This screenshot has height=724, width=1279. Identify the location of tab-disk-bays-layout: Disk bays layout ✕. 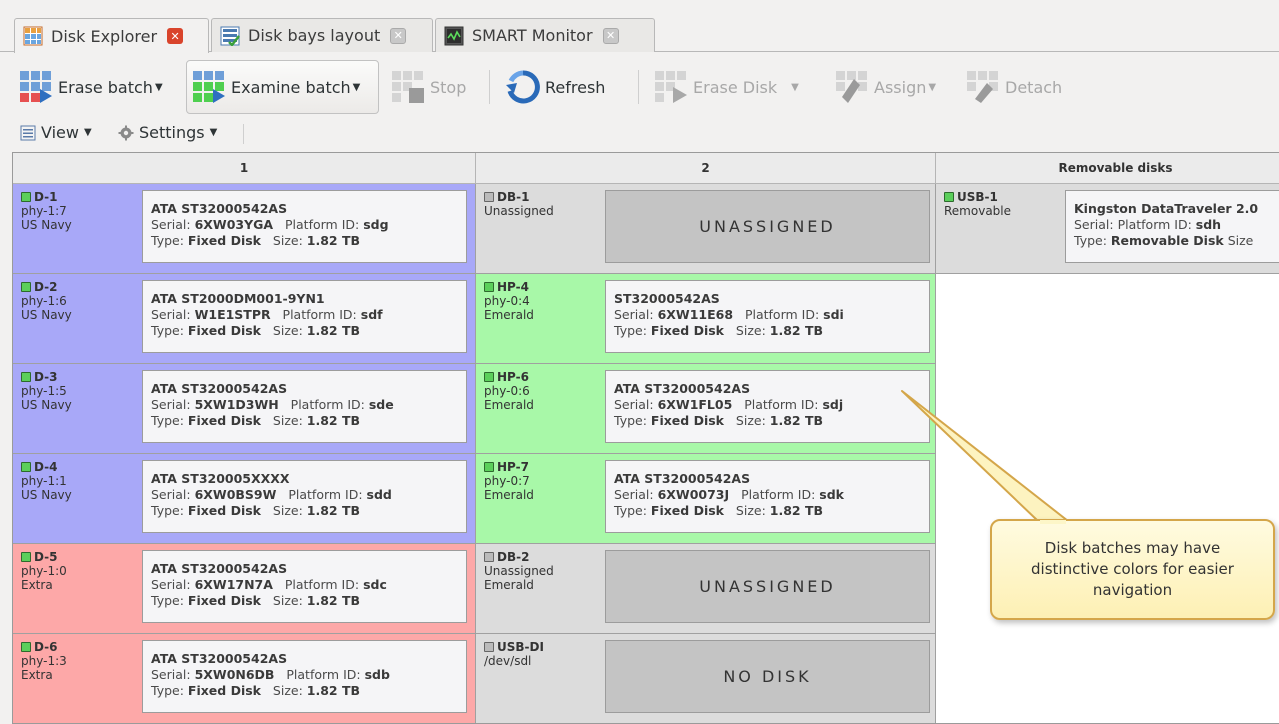
(322, 35).